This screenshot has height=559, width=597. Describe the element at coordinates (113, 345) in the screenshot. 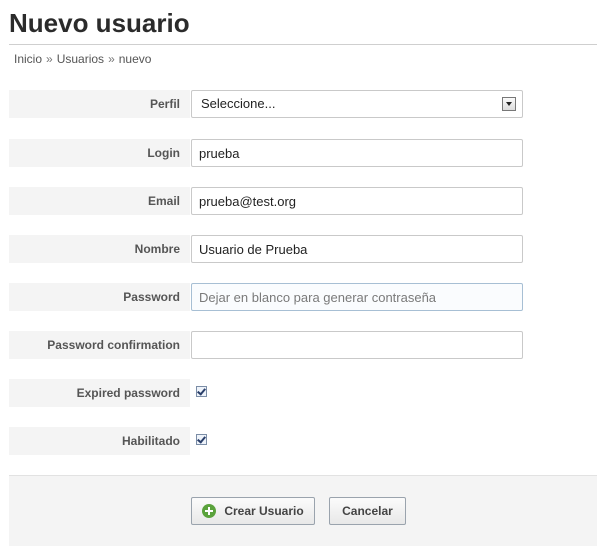

I see `password-confirmation-label: Password confirmation` at that location.